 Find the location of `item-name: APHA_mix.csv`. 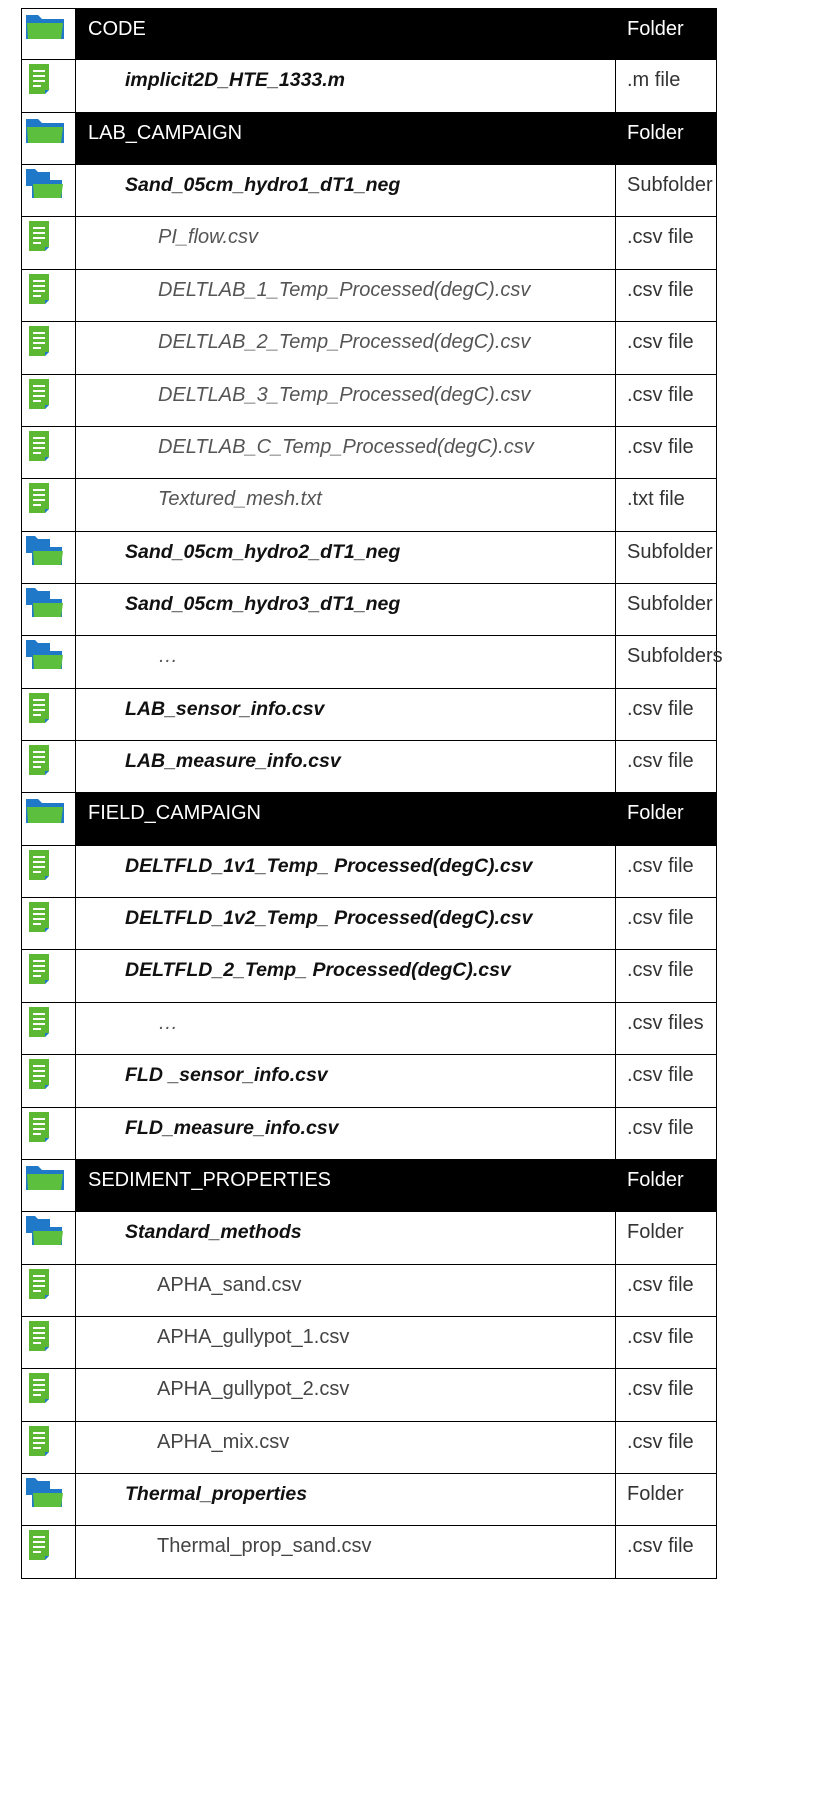

item-name: APHA_mix.csv is located at coordinates (223, 1441).